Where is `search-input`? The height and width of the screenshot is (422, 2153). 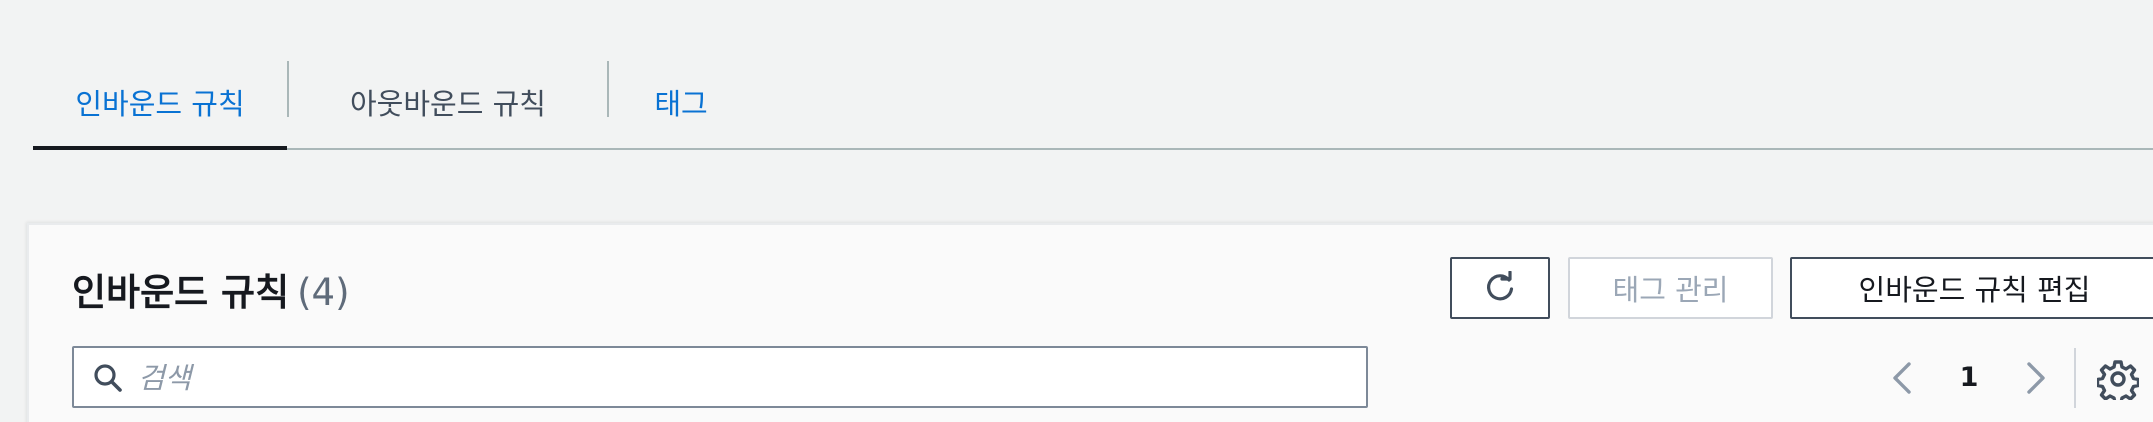 search-input is located at coordinates (746, 378).